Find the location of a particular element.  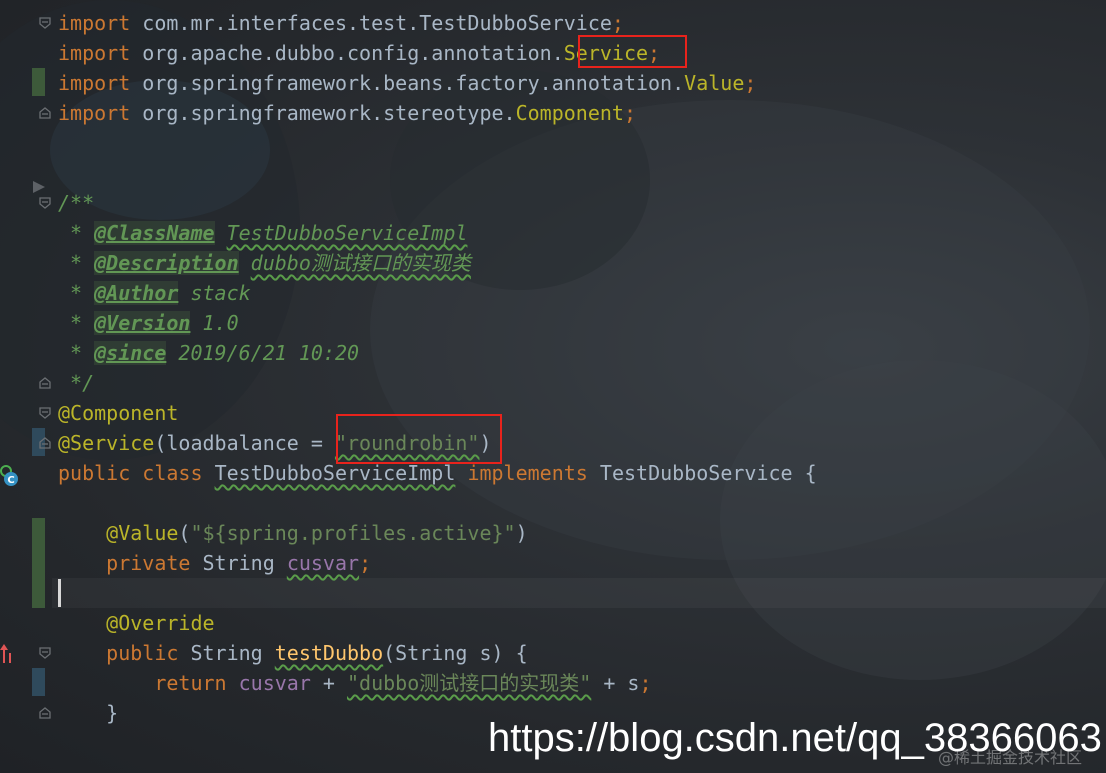

javadoc-tag: @since is located at coordinates (130, 353).